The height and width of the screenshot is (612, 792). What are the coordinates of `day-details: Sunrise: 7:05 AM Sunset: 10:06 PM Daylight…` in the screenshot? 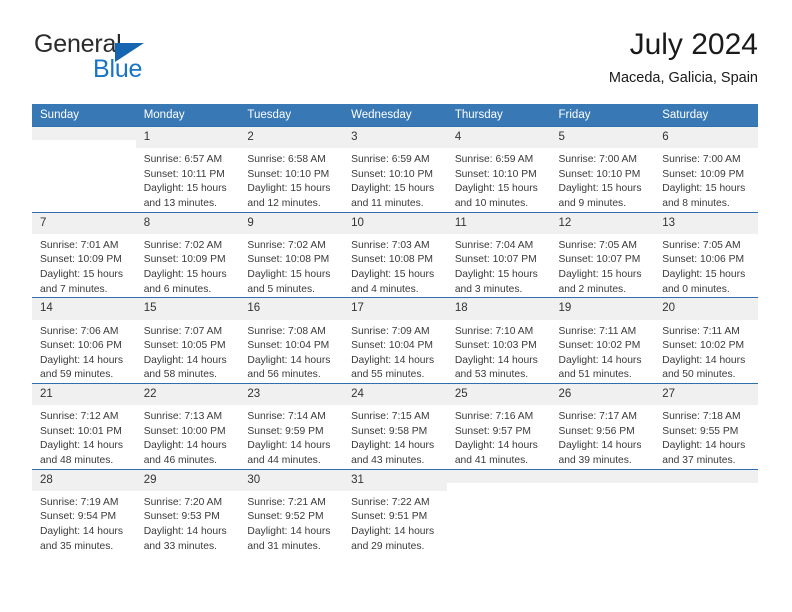 It's located at (706, 265).